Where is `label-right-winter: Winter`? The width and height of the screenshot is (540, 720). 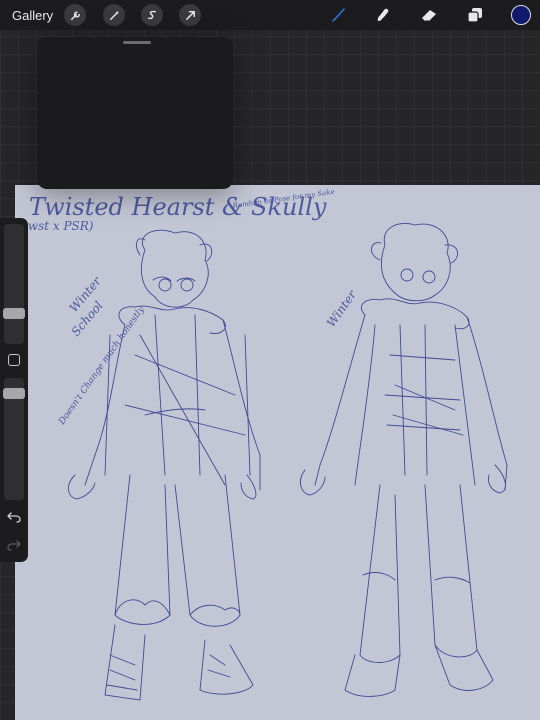 label-right-winter: Winter is located at coordinates (342, 308).